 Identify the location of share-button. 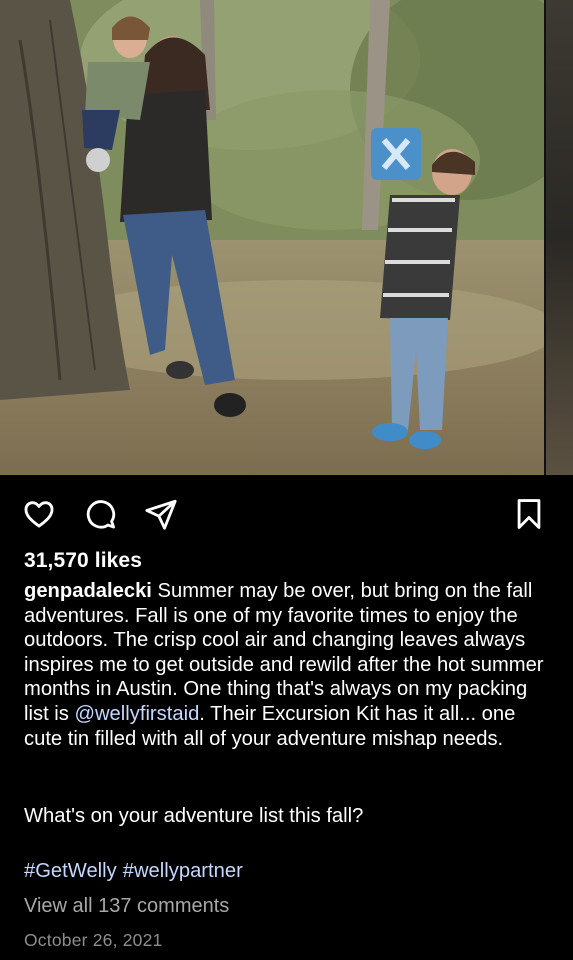
(161, 514).